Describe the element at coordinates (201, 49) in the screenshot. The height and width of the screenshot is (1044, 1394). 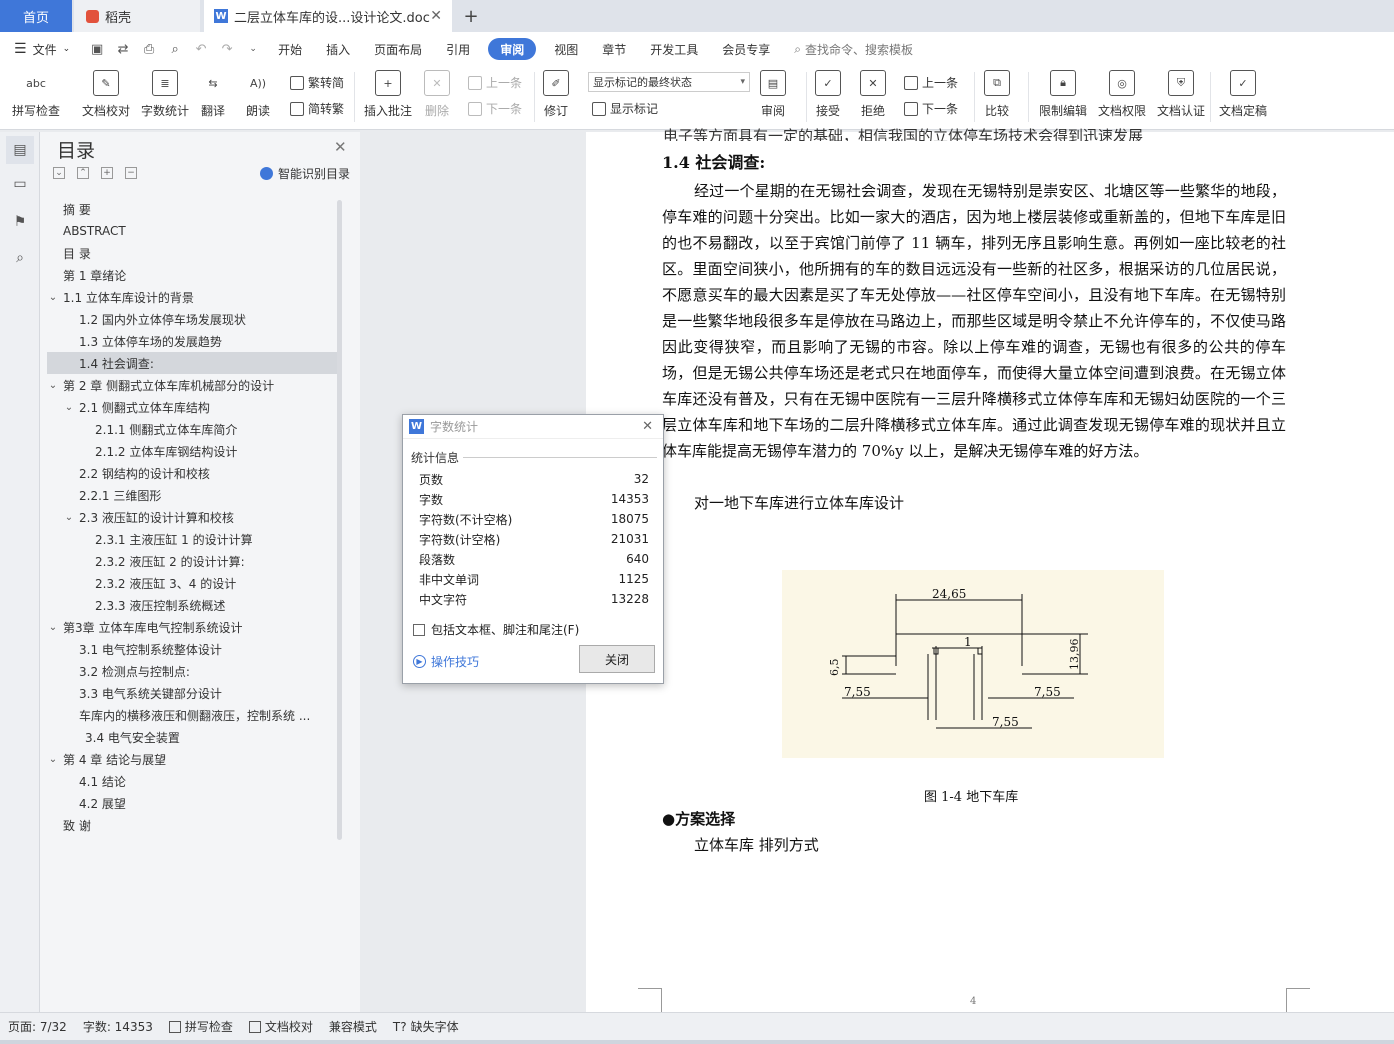
I see `undo-icon: ↶` at that location.